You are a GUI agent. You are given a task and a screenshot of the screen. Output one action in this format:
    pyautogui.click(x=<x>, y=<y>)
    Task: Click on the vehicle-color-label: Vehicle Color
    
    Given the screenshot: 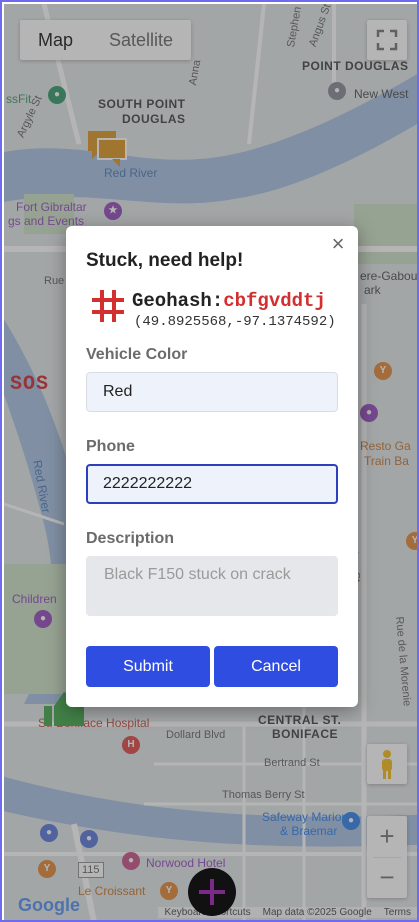 What is the action you would take?
    pyautogui.click(x=137, y=354)
    